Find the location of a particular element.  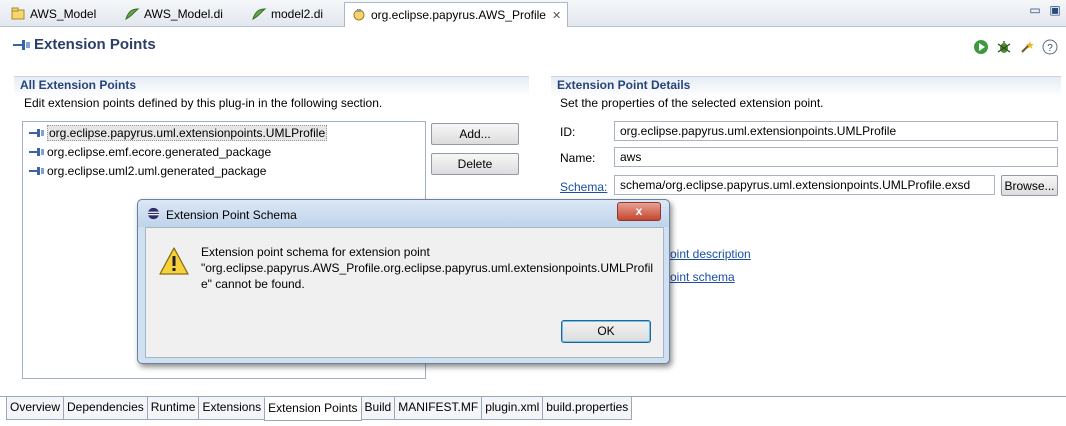

uml-model-icon is located at coordinates (18, 13).